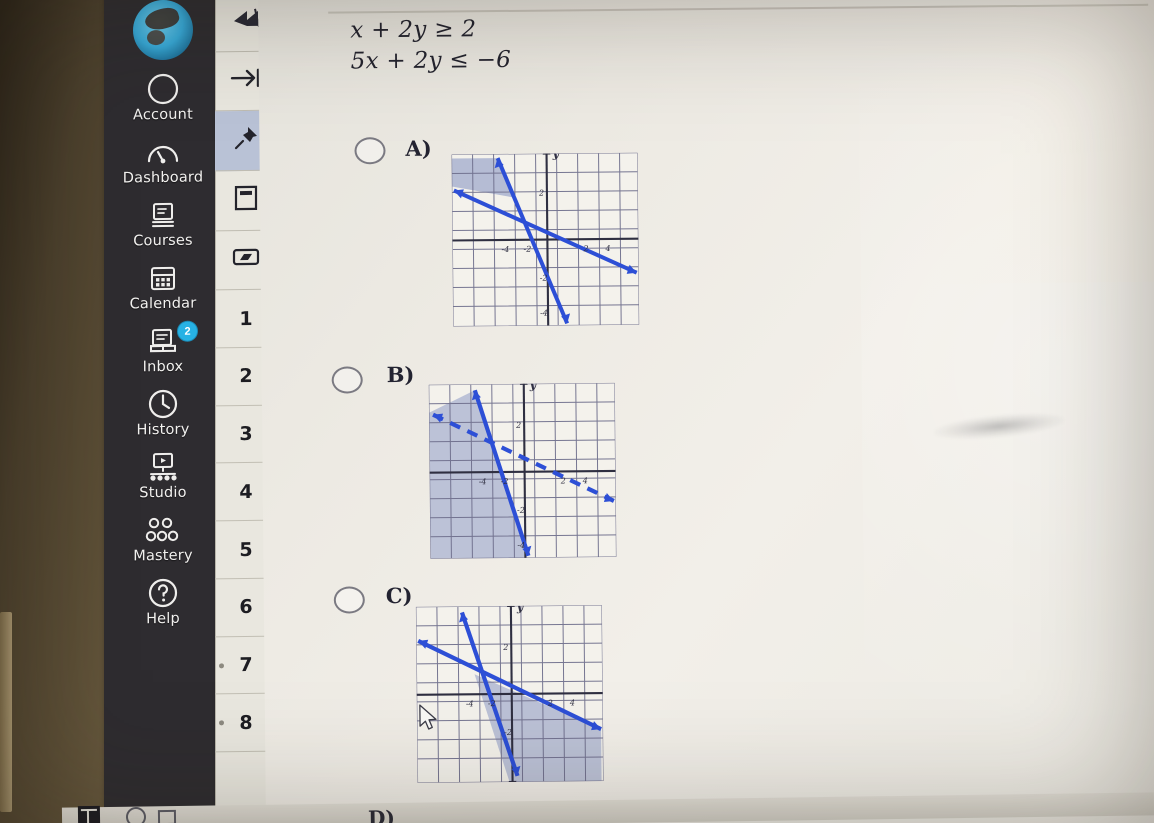  Describe the element at coordinates (163, 619) in the screenshot. I see `nav-label-help: Help` at that location.